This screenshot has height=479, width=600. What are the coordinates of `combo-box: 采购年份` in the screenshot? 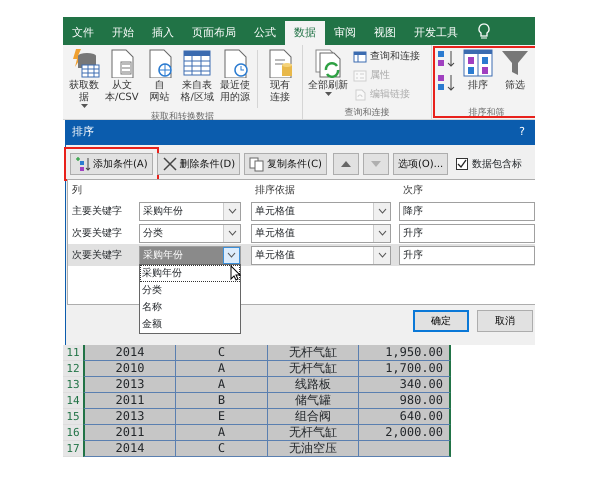 It's located at (190, 211).